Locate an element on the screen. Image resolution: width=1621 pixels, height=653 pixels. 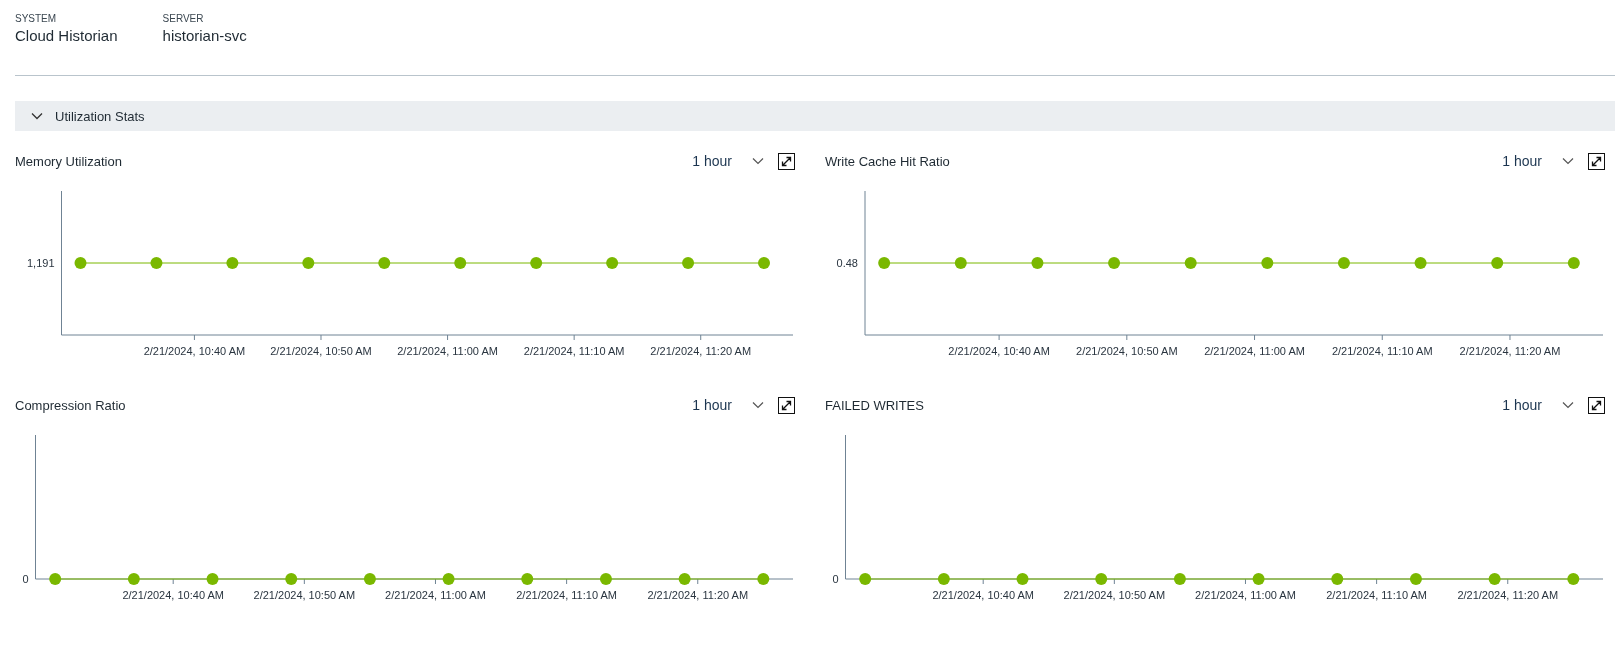
y-axis-label: 0.48 is located at coordinates (847, 263).